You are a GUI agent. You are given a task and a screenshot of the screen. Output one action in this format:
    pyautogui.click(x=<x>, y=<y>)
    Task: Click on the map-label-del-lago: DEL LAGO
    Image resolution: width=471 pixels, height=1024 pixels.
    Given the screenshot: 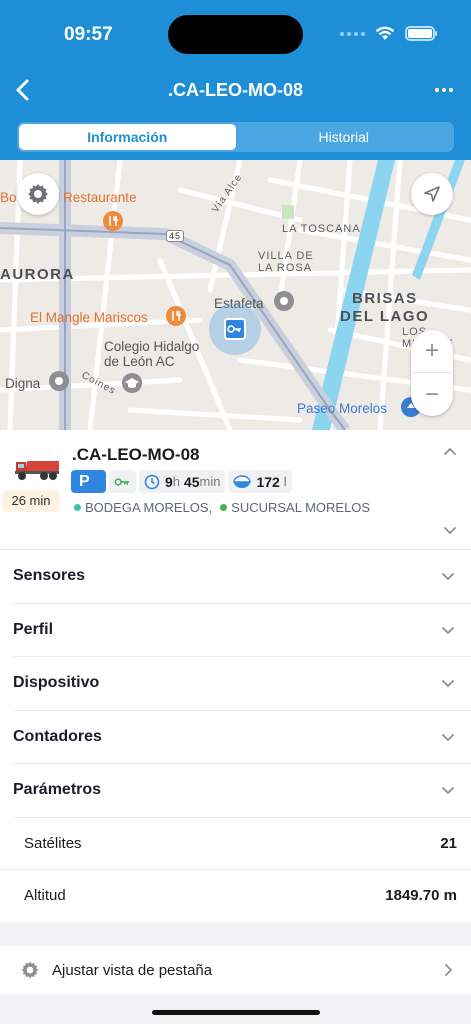 What is the action you would take?
    pyautogui.click(x=385, y=316)
    